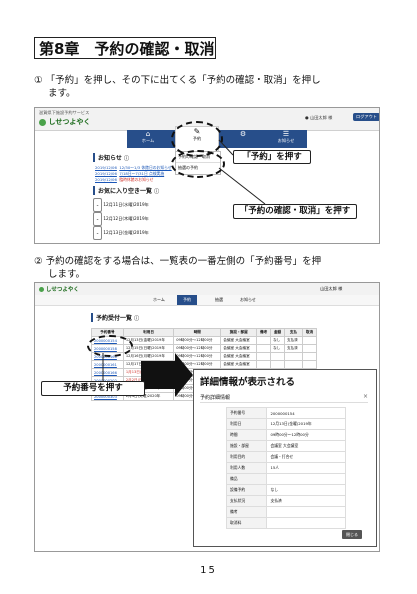 The width and height of the screenshot is (417, 594). Describe the element at coordinates (38, 261) in the screenshot. I see `step-2-number: ②` at that location.